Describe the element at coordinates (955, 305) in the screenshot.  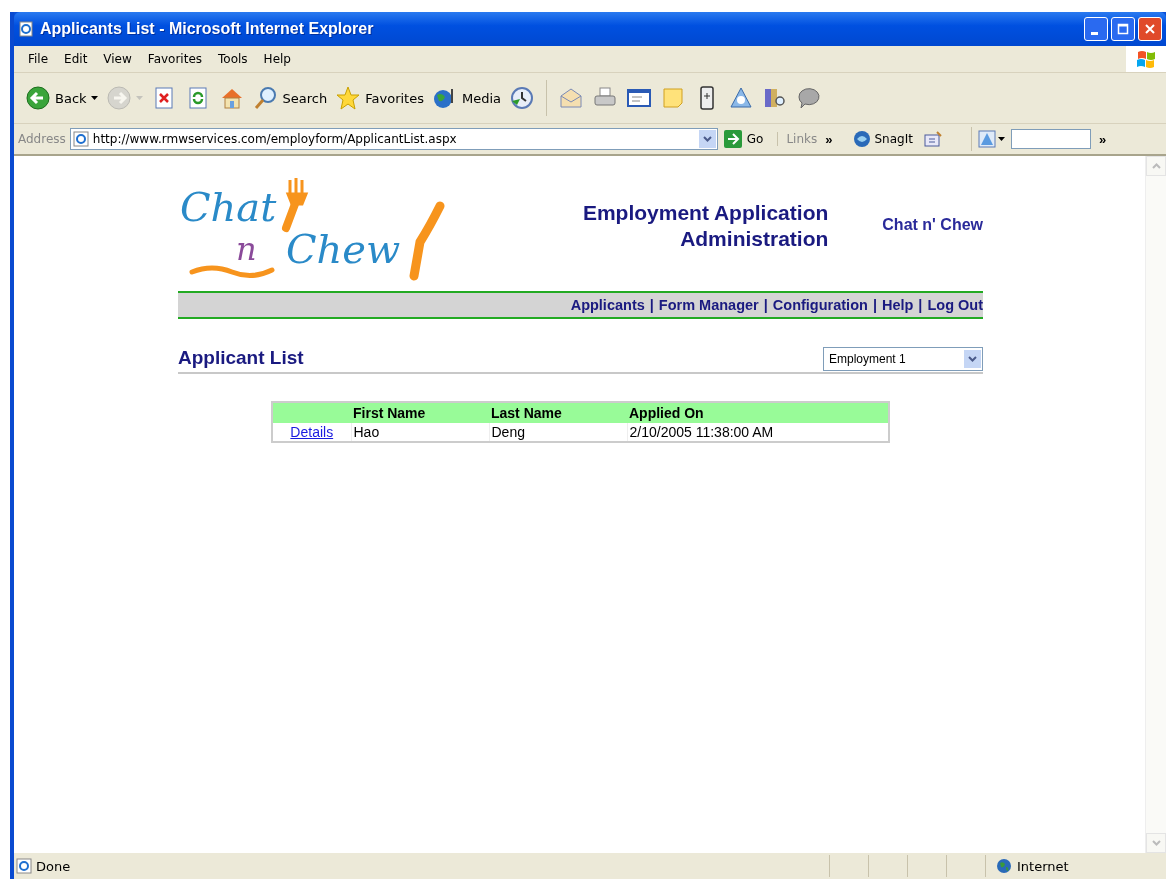
I see `nav-link: Log Out` at that location.